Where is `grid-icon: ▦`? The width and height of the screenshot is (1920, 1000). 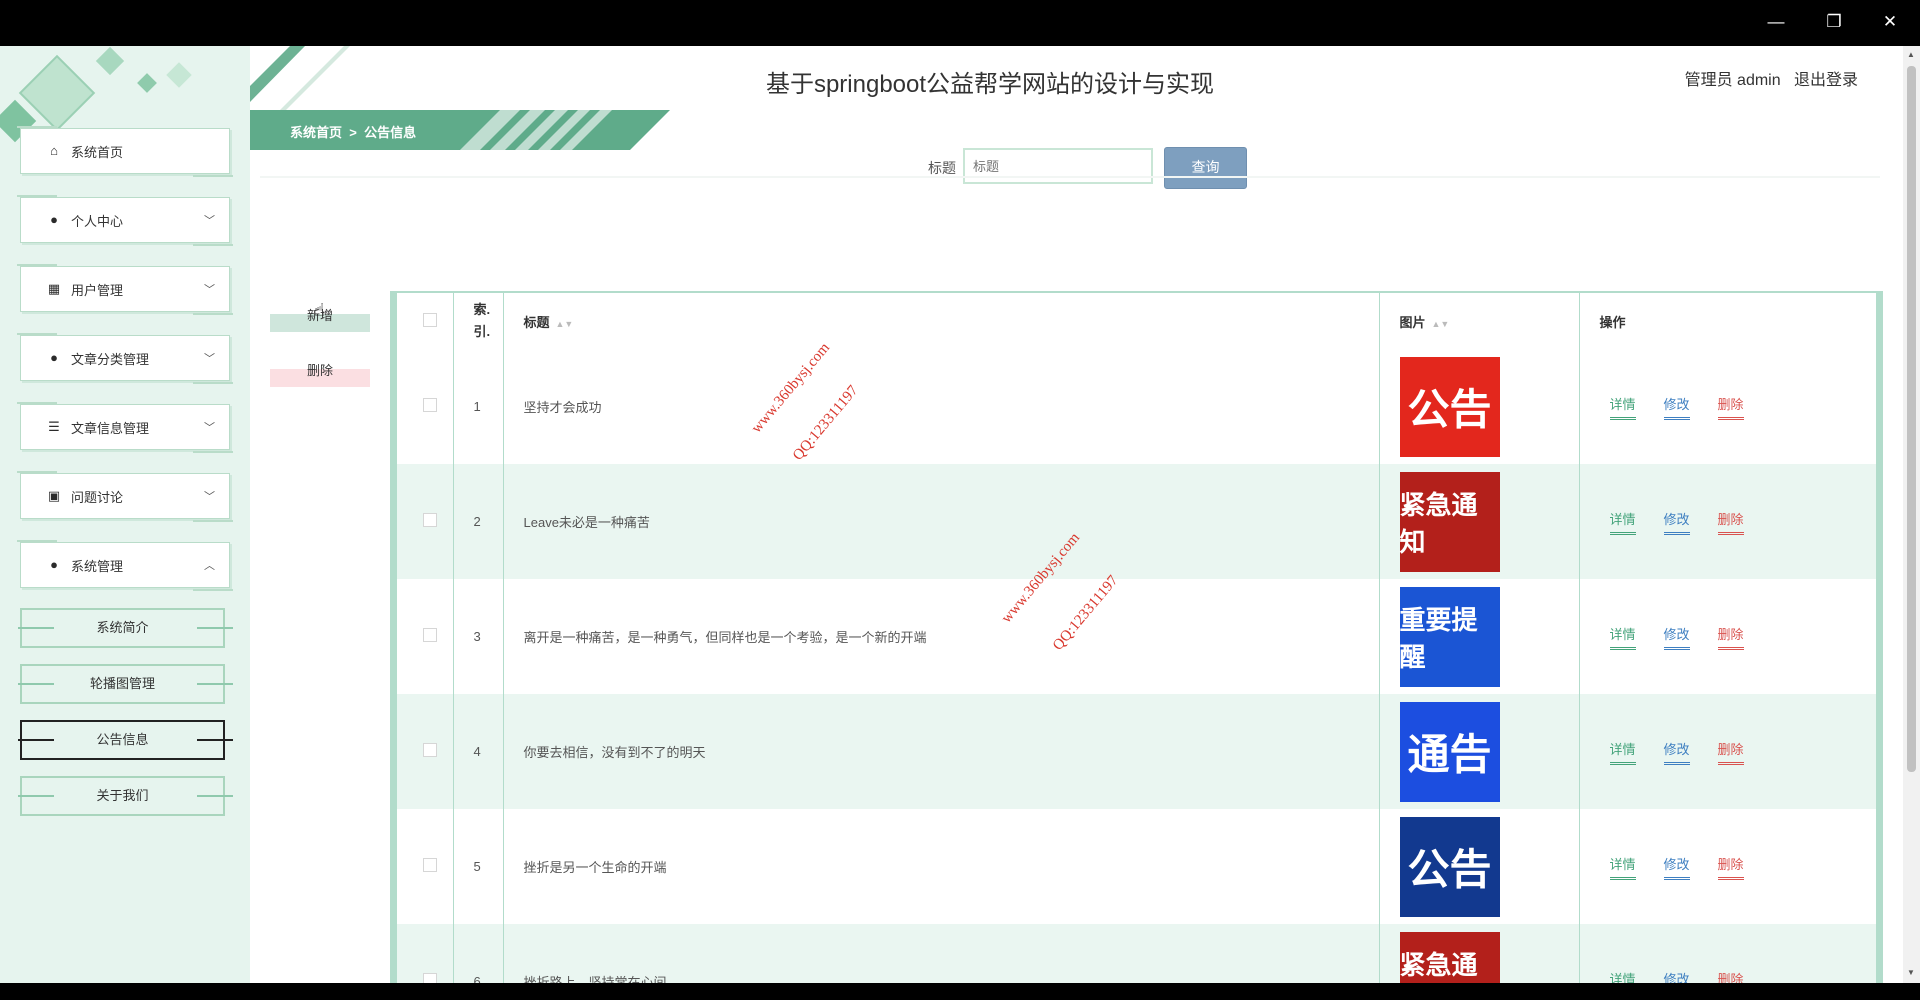 grid-icon: ▦ is located at coordinates (54, 288).